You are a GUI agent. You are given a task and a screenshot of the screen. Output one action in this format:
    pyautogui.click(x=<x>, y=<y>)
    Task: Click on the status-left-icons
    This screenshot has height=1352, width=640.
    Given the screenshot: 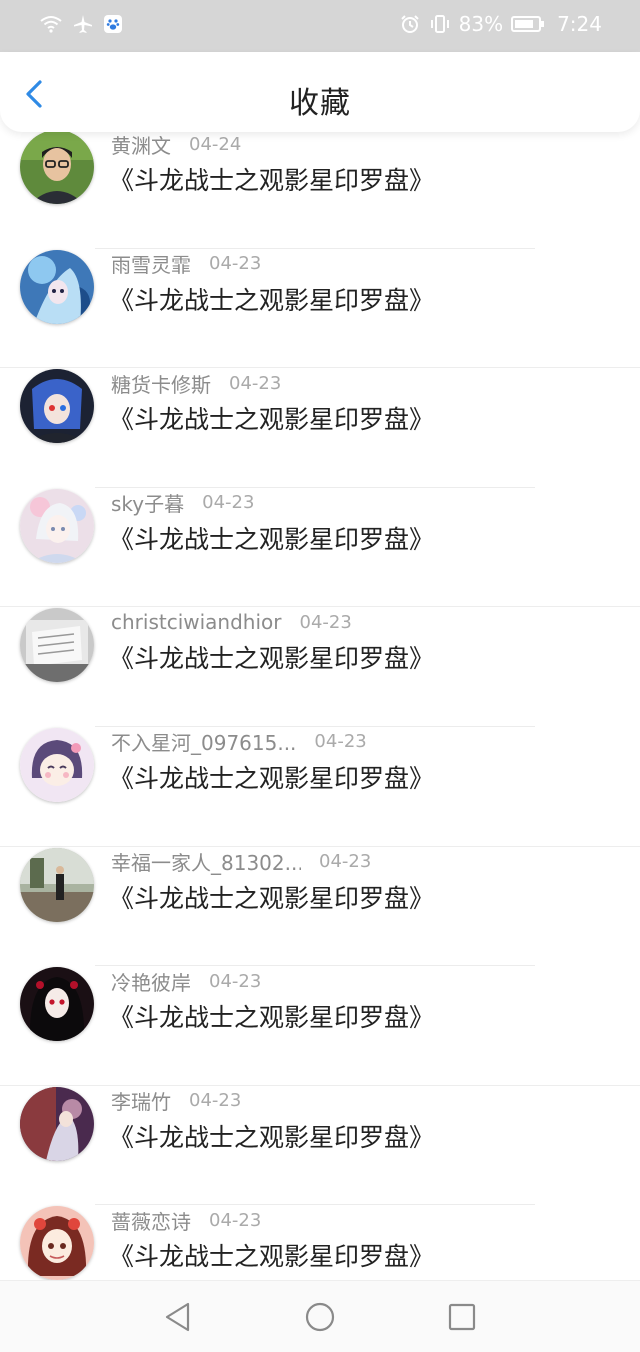 What is the action you would take?
    pyautogui.click(x=81, y=24)
    